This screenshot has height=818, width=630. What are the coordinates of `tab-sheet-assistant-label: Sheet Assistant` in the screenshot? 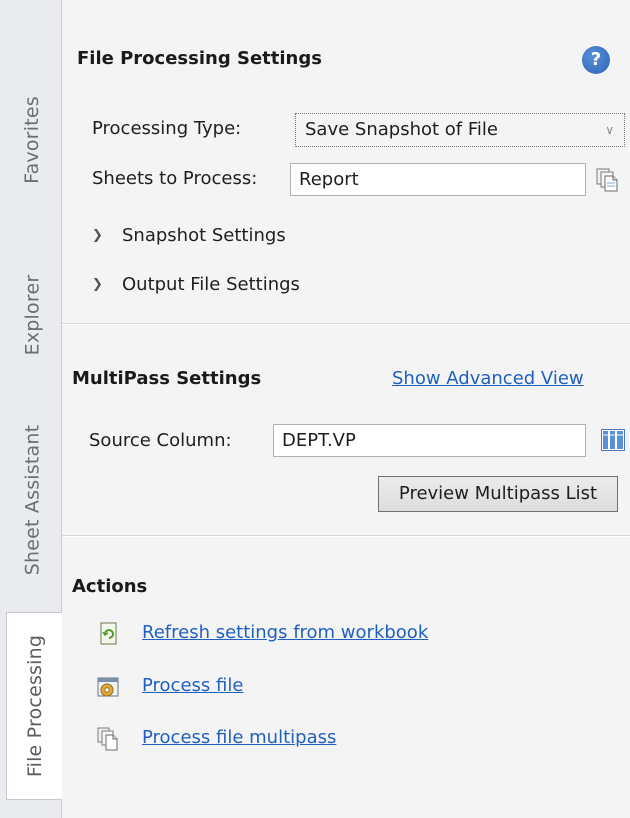 It's located at (32, 500).